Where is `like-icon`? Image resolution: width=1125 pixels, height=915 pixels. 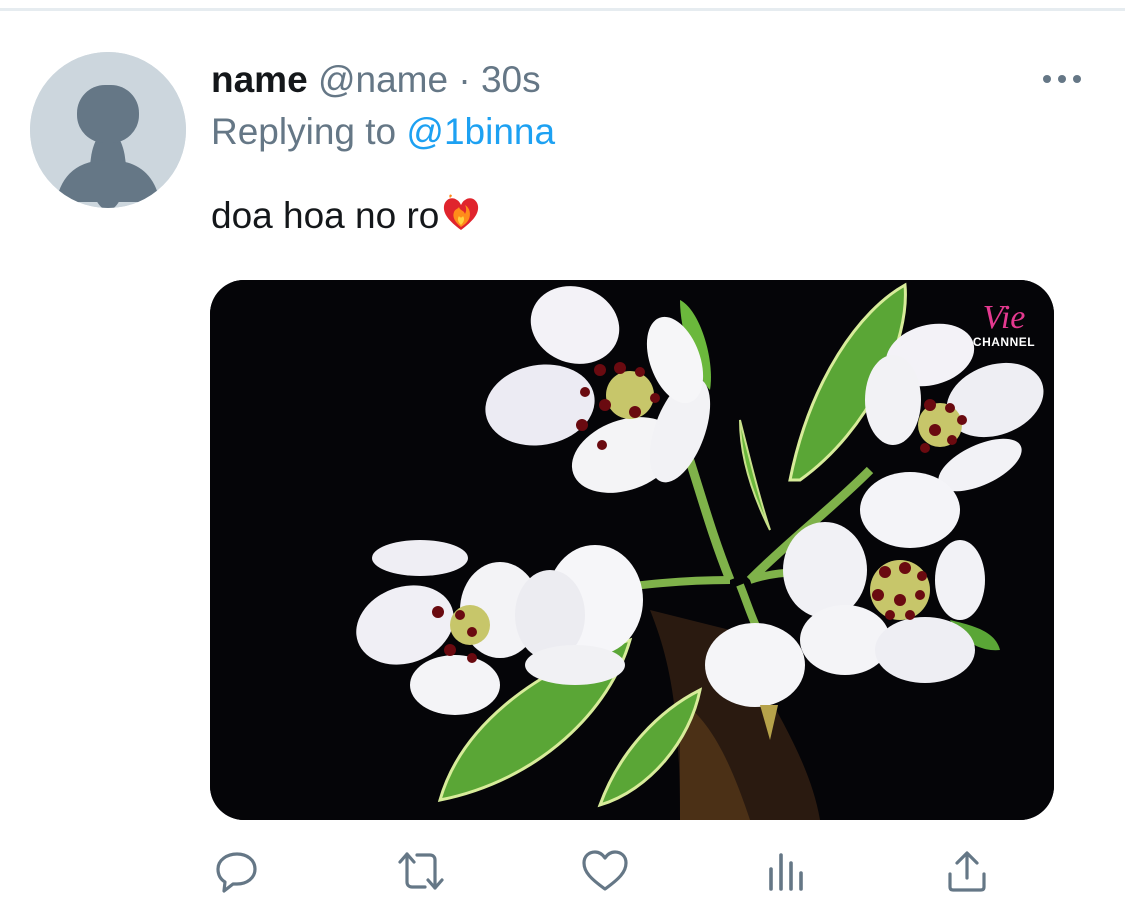 like-icon is located at coordinates (605, 870).